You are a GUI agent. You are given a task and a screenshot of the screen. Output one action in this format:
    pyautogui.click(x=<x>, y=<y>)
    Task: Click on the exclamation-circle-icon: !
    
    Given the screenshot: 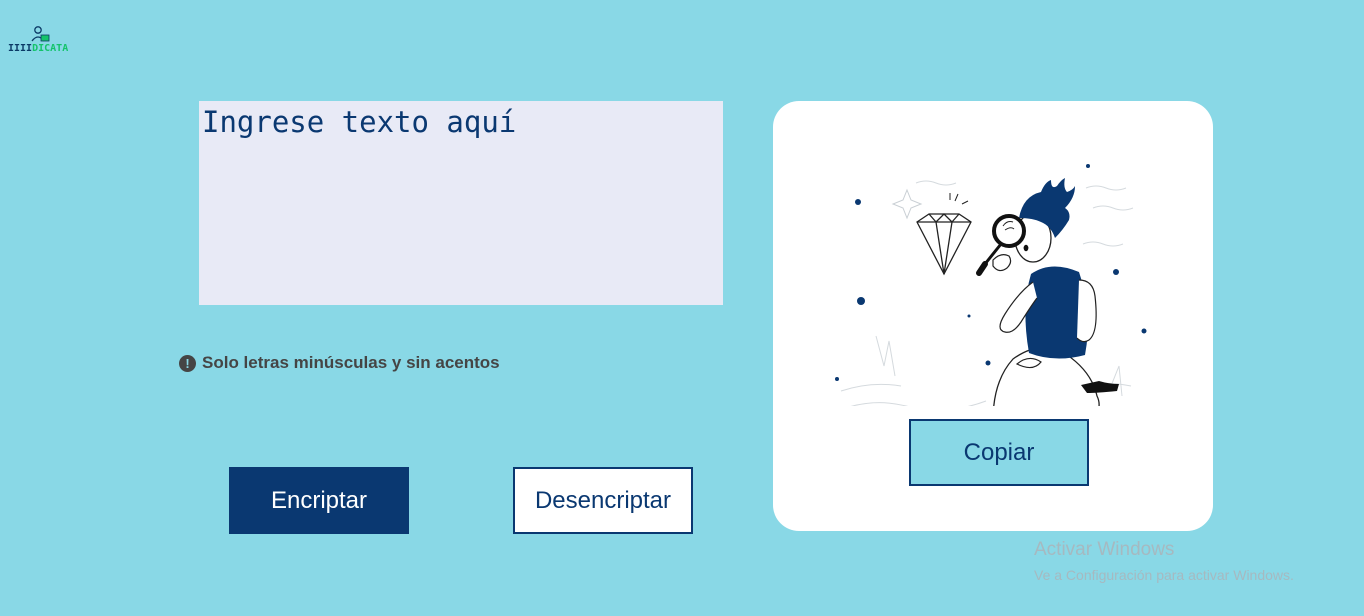 What is the action you would take?
    pyautogui.click(x=187, y=363)
    